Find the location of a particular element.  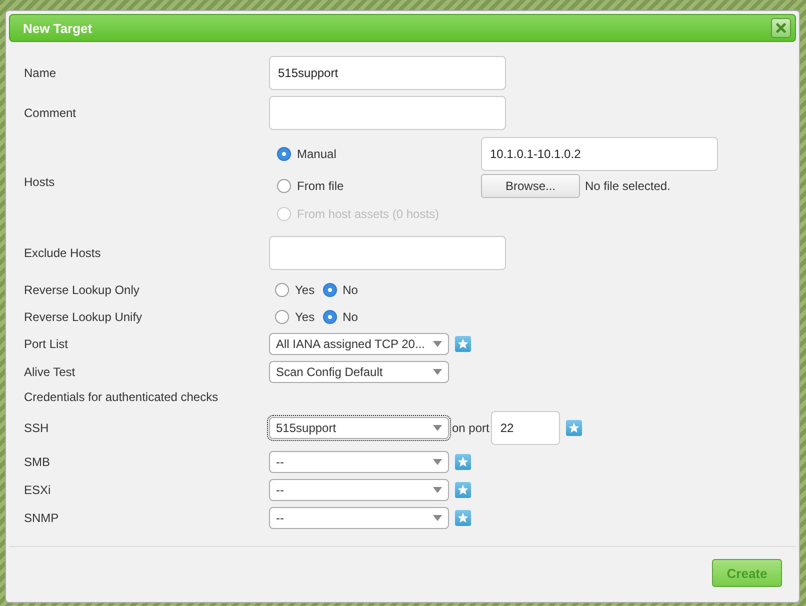

field-label: ESXi is located at coordinates (37, 490).